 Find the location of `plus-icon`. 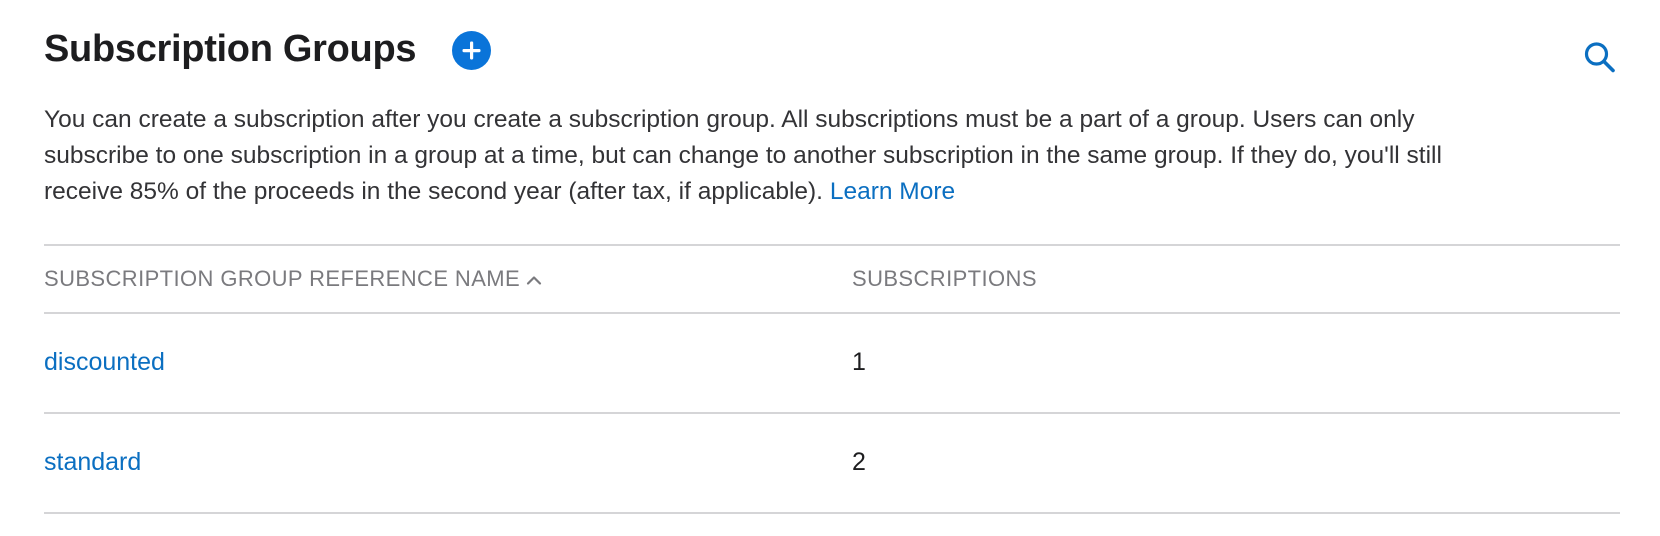

plus-icon is located at coordinates (471, 50).